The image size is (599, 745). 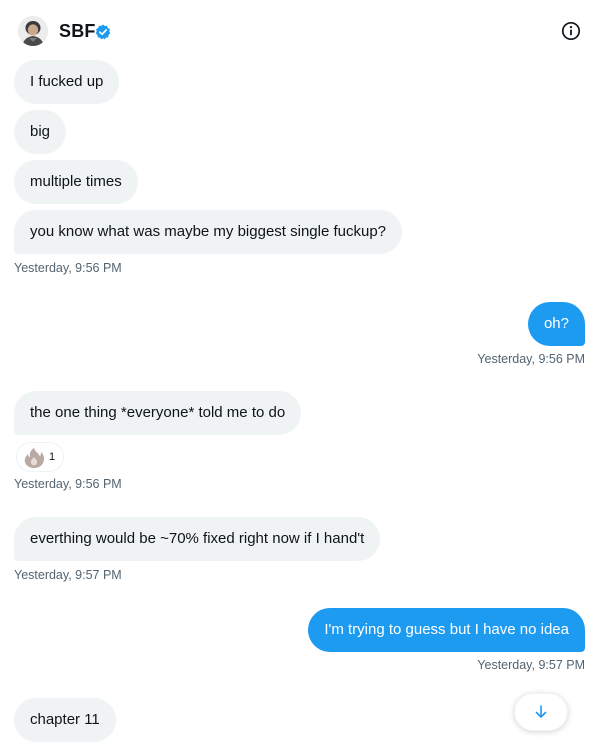 I want to click on message-bubble-outgoing: oh?, so click(x=556, y=324).